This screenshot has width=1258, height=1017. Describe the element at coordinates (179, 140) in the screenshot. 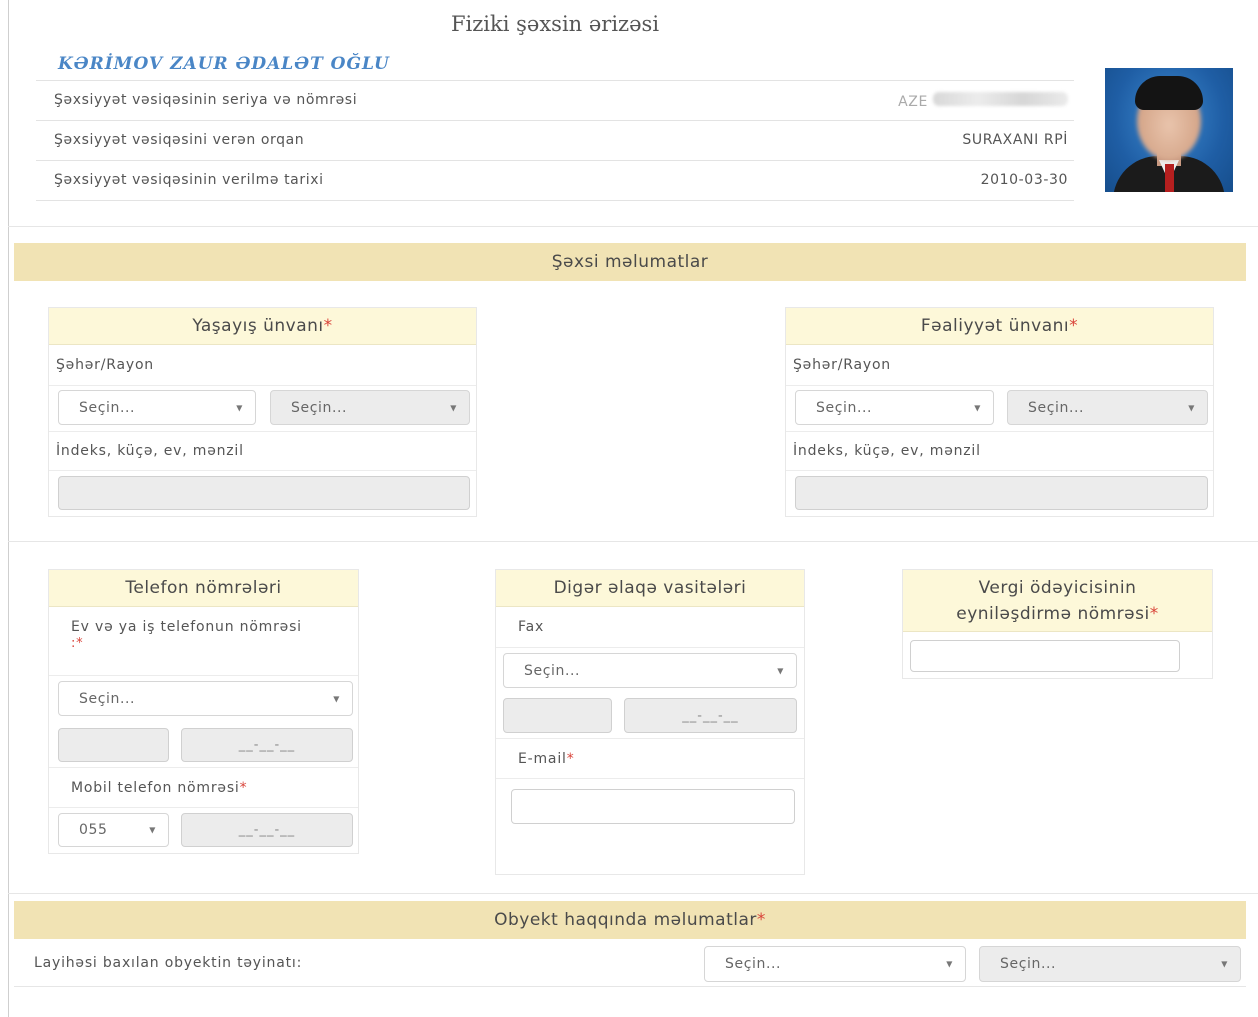

I see `id-issuer-label: Şəxsiyyət vəsiqəsini verən orqan` at that location.